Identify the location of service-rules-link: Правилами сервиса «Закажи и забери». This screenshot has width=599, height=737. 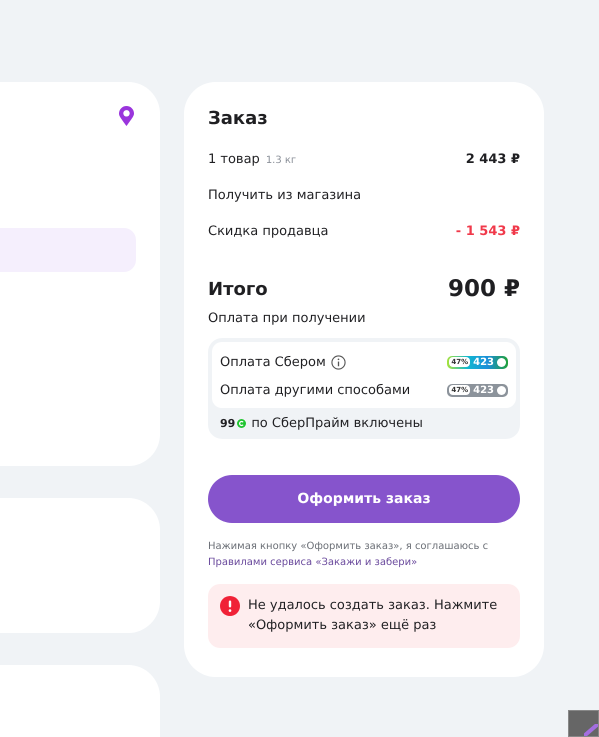
(313, 562).